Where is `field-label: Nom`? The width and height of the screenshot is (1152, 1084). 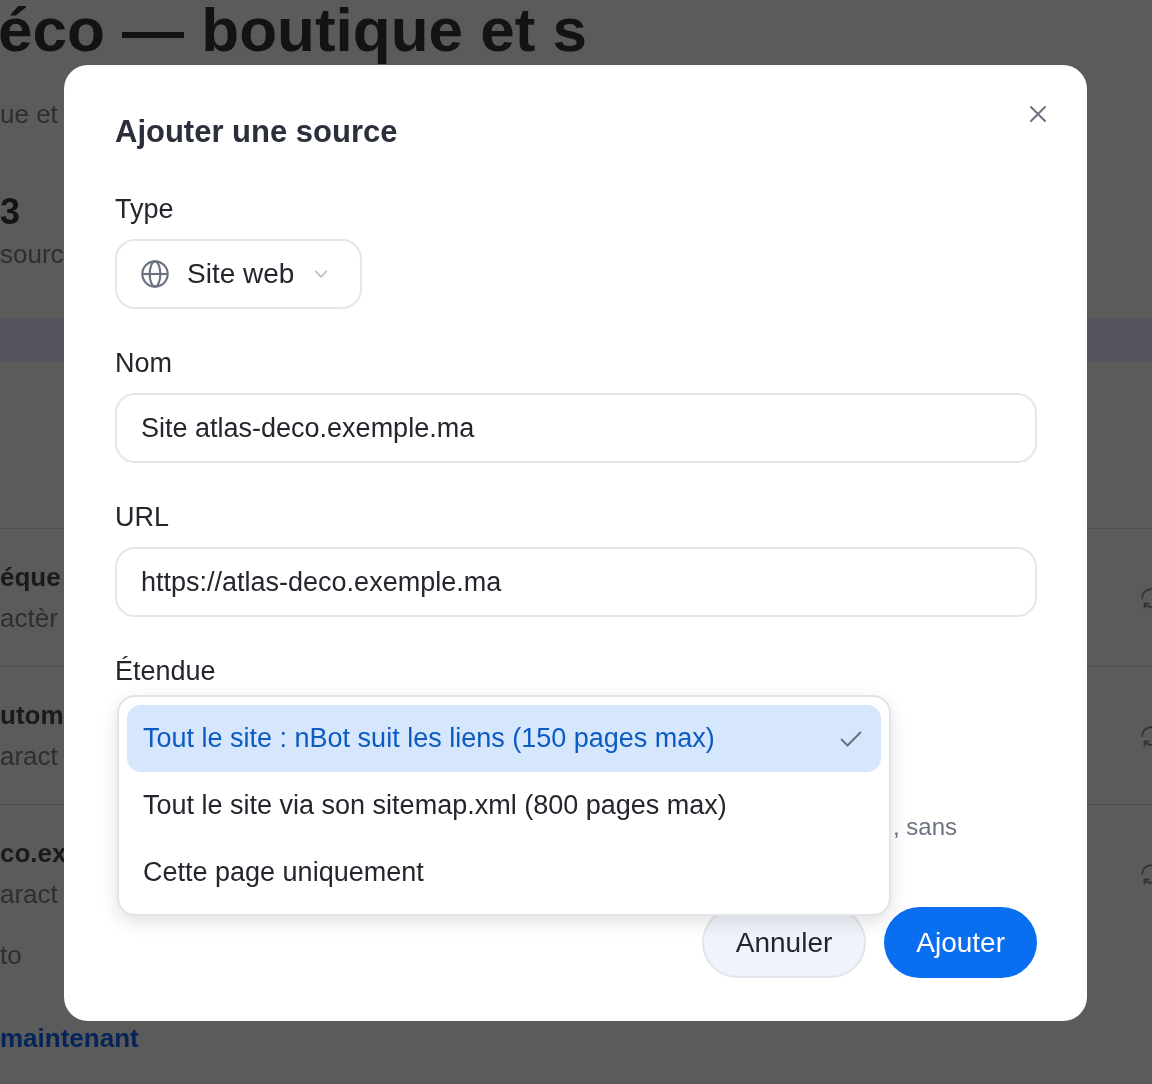
field-label: Nom is located at coordinates (144, 363).